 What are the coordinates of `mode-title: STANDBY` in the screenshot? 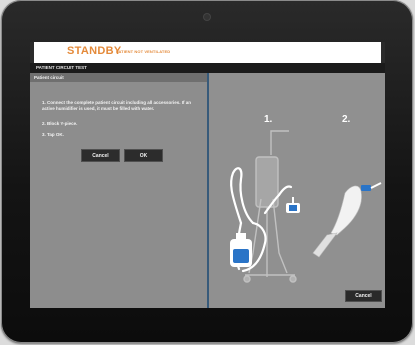 It's located at (94, 51).